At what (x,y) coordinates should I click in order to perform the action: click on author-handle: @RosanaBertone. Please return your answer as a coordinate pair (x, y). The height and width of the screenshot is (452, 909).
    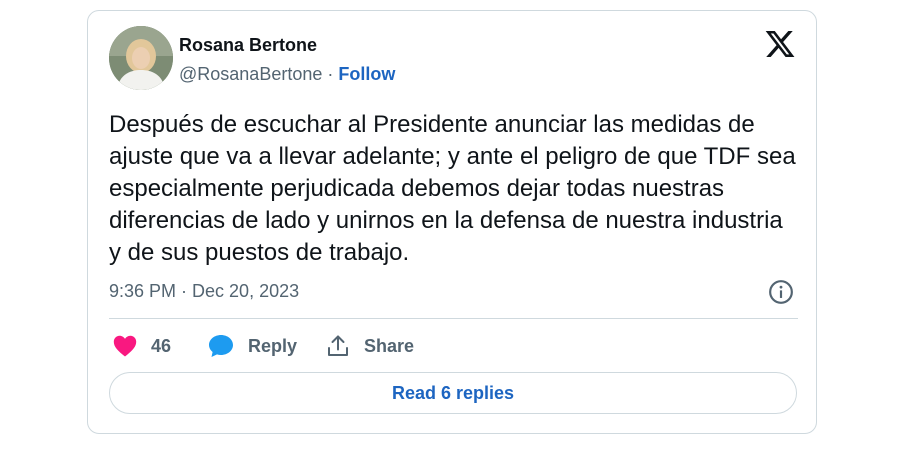
    Looking at the image, I should click on (250, 74).